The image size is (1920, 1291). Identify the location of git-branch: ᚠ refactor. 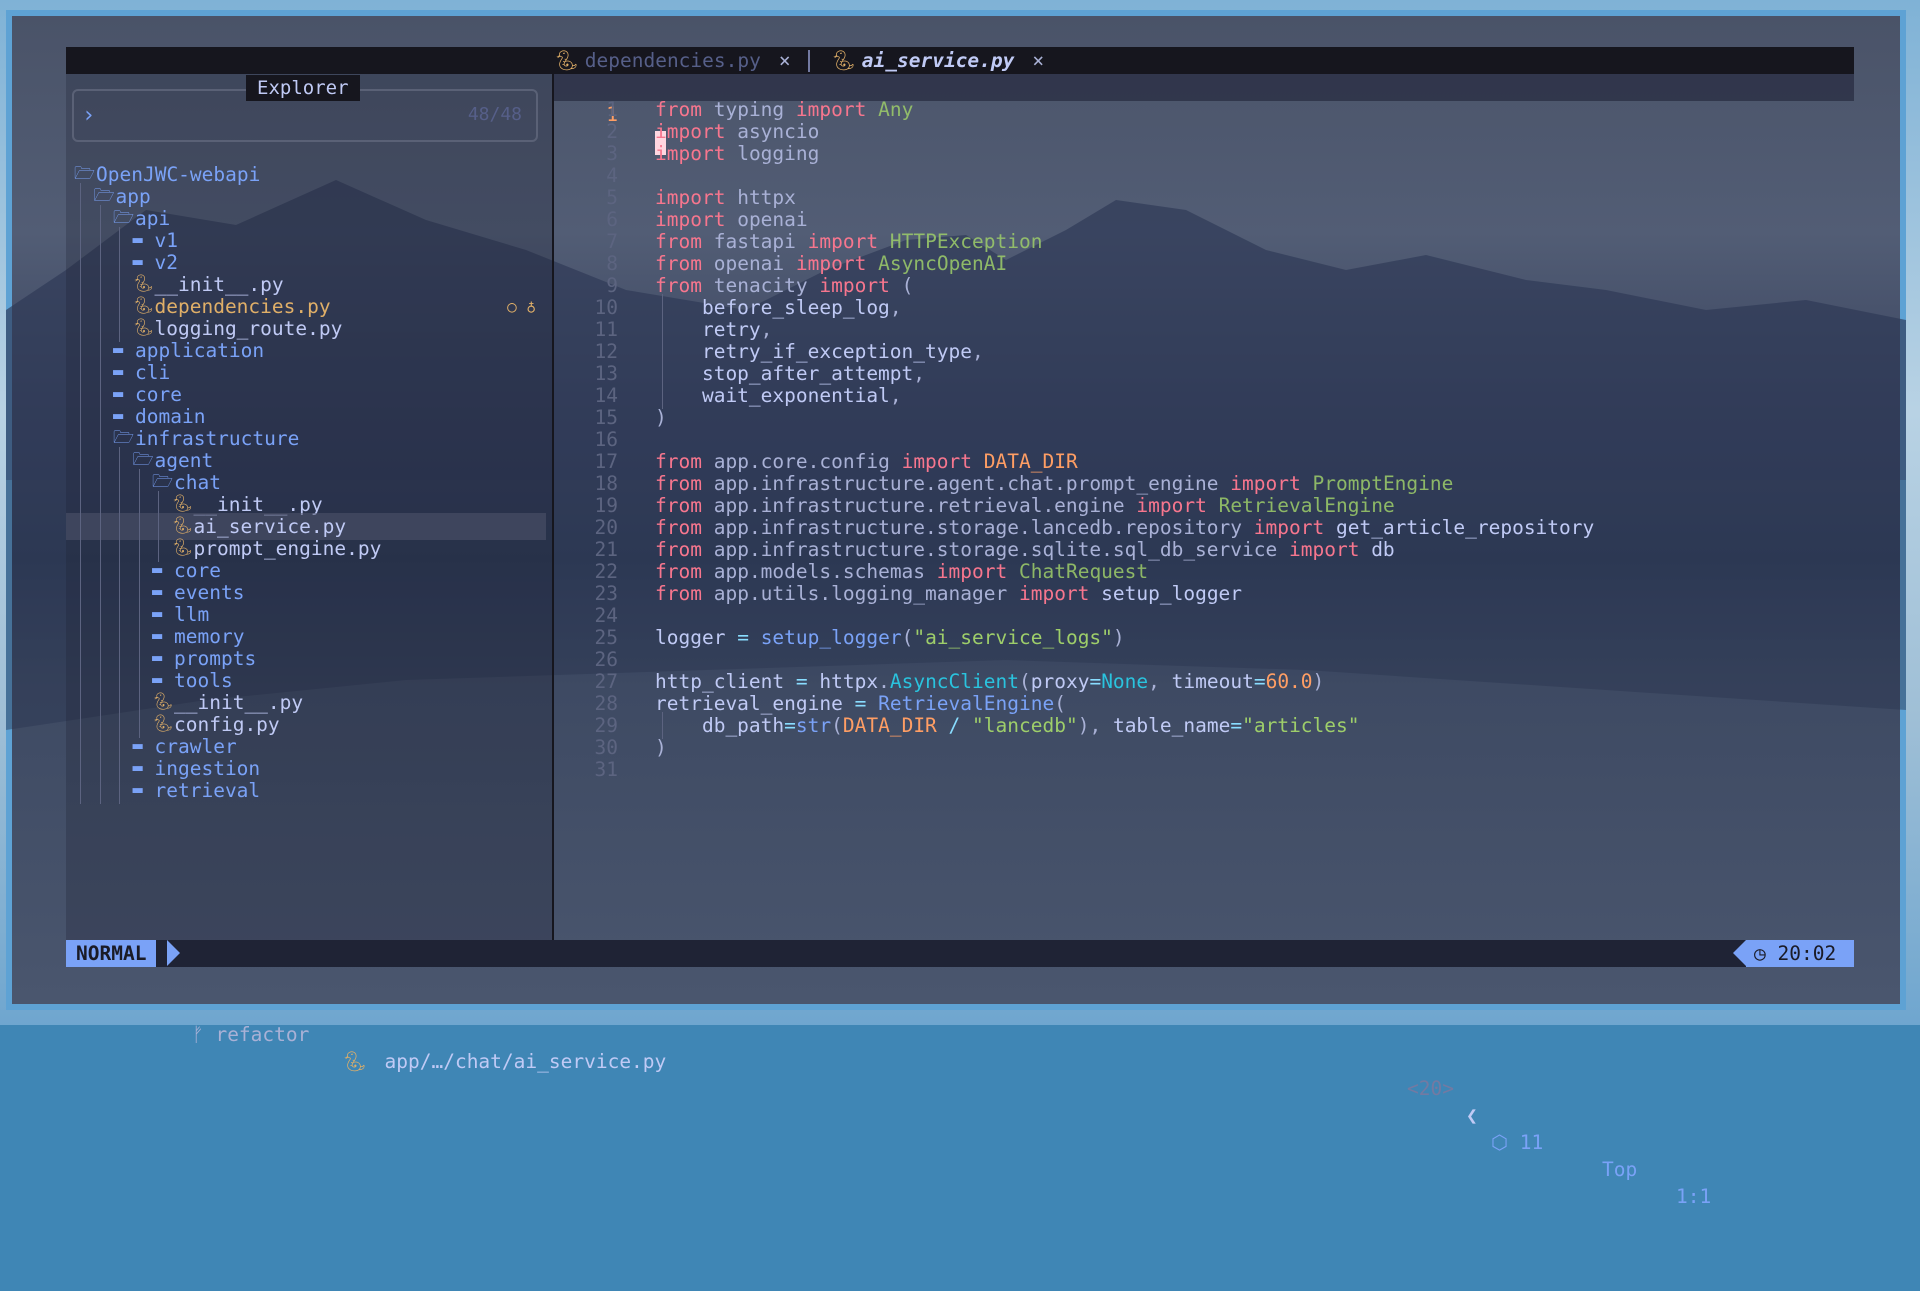
(250, 1034).